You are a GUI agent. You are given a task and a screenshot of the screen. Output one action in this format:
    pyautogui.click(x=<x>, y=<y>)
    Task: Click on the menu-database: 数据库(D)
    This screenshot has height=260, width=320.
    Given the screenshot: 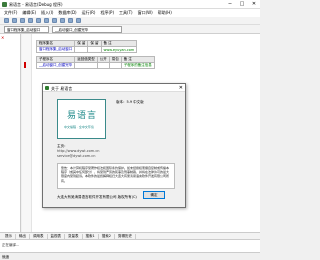 What is the action you would take?
    pyautogui.click(x=67, y=13)
    